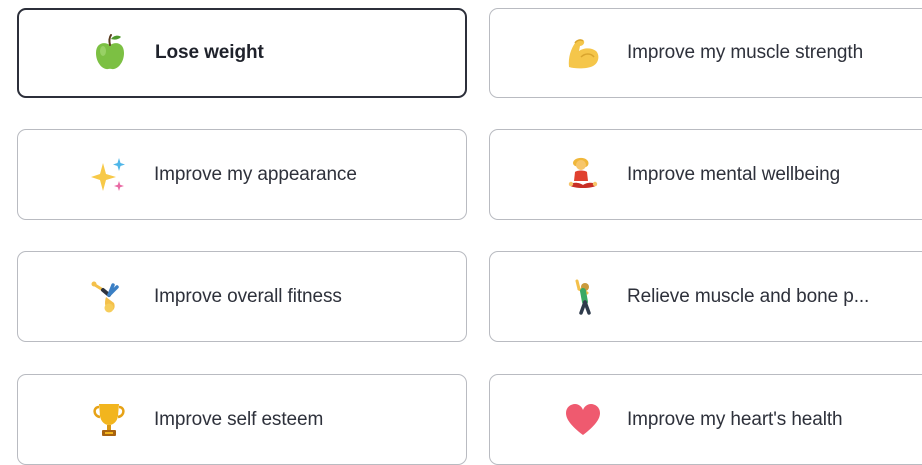 The height and width of the screenshot is (465, 922). I want to click on goal-label: Improve my appearance, so click(255, 174).